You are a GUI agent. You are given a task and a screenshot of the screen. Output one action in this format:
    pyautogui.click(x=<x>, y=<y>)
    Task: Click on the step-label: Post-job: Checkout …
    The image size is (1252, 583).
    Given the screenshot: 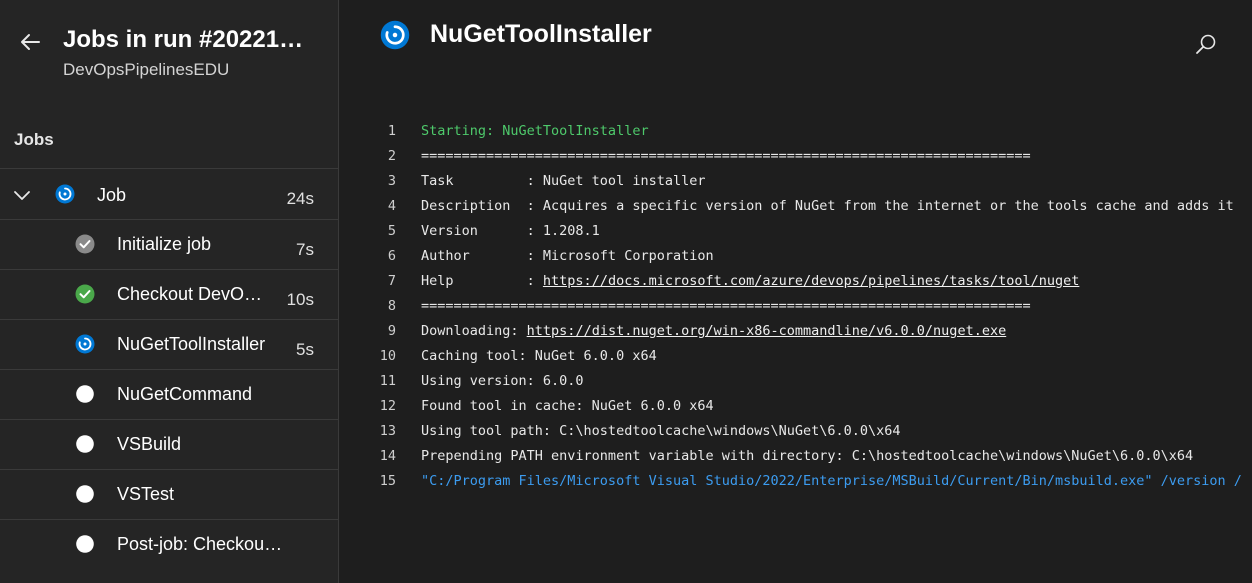 What is the action you would take?
    pyautogui.click(x=202, y=544)
    